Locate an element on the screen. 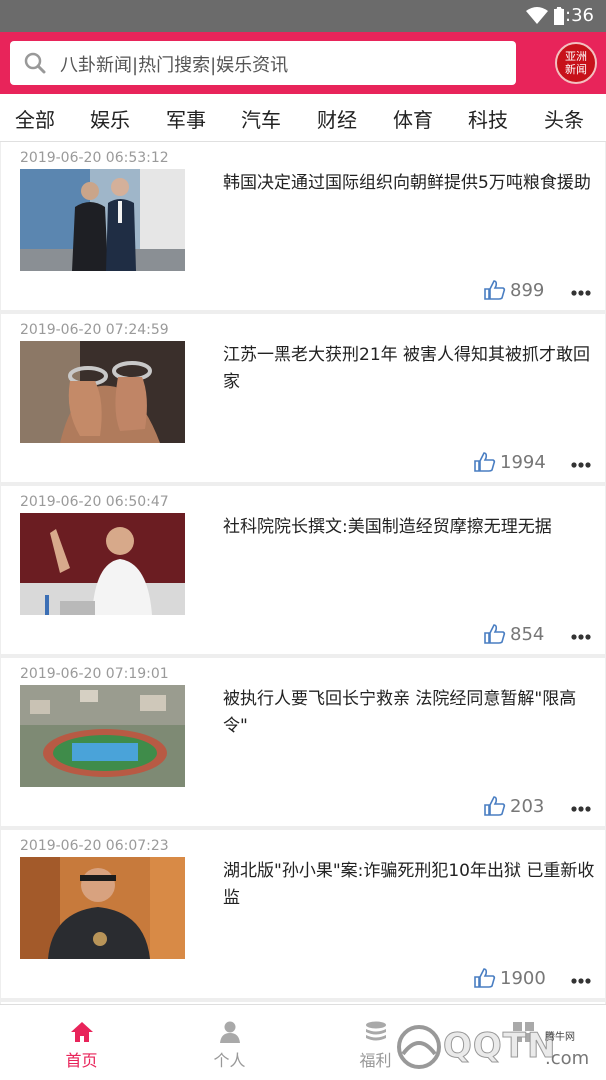 Image resolution: width=606 pixels, height=1080 pixels. search-icon is located at coordinates (35, 63).